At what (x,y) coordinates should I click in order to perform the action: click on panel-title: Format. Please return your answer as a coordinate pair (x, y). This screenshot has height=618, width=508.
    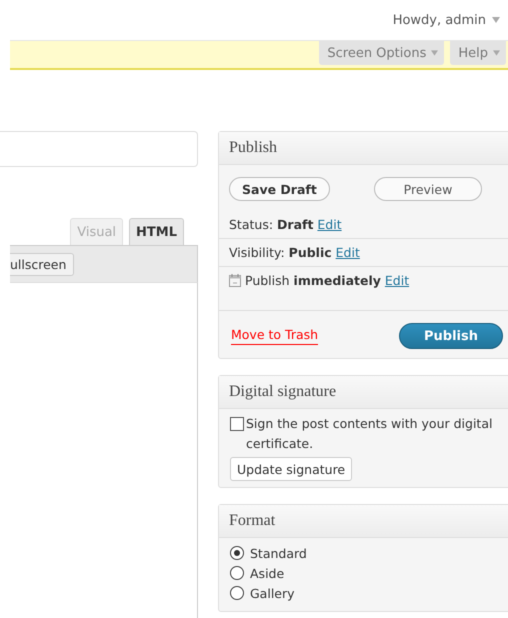
    Looking at the image, I should click on (363, 521).